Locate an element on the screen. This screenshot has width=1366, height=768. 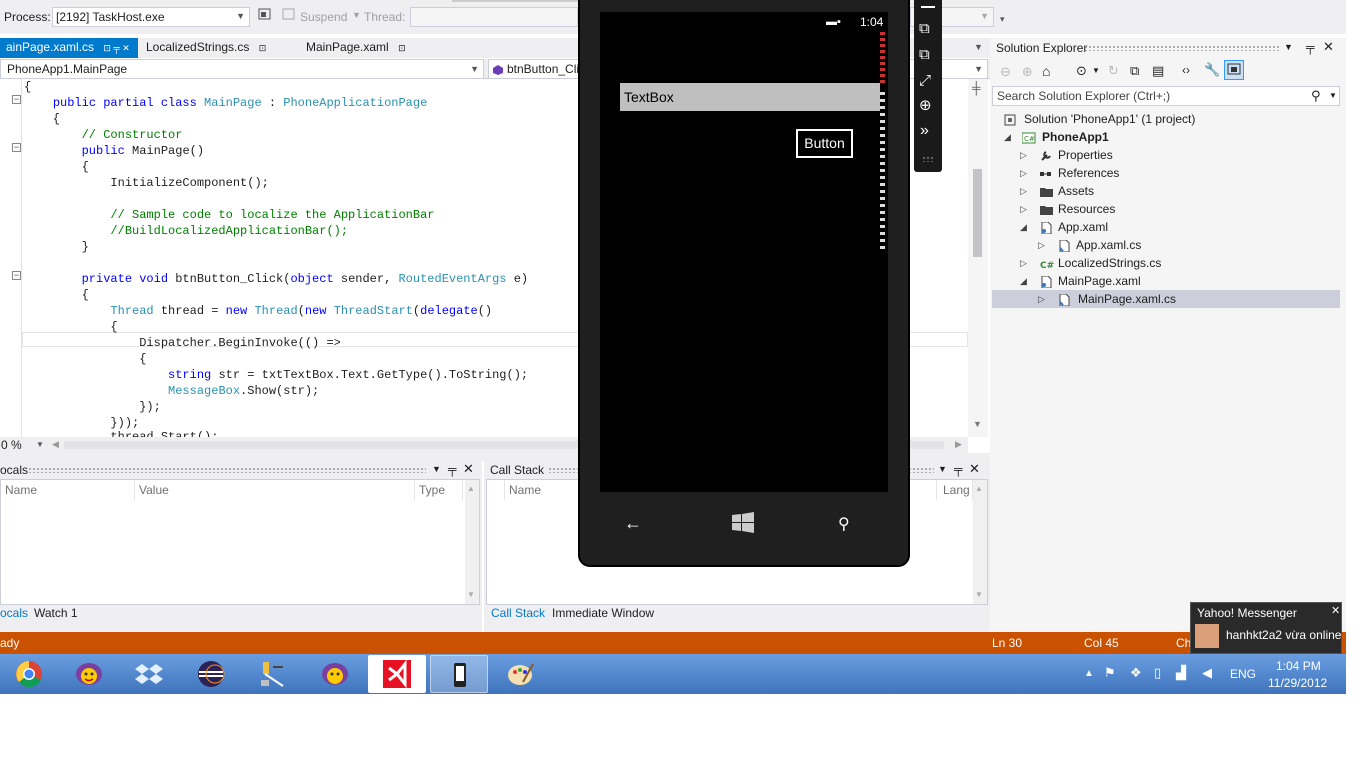
taskbar-yahoo-messenger is located at coordinates (89, 674).